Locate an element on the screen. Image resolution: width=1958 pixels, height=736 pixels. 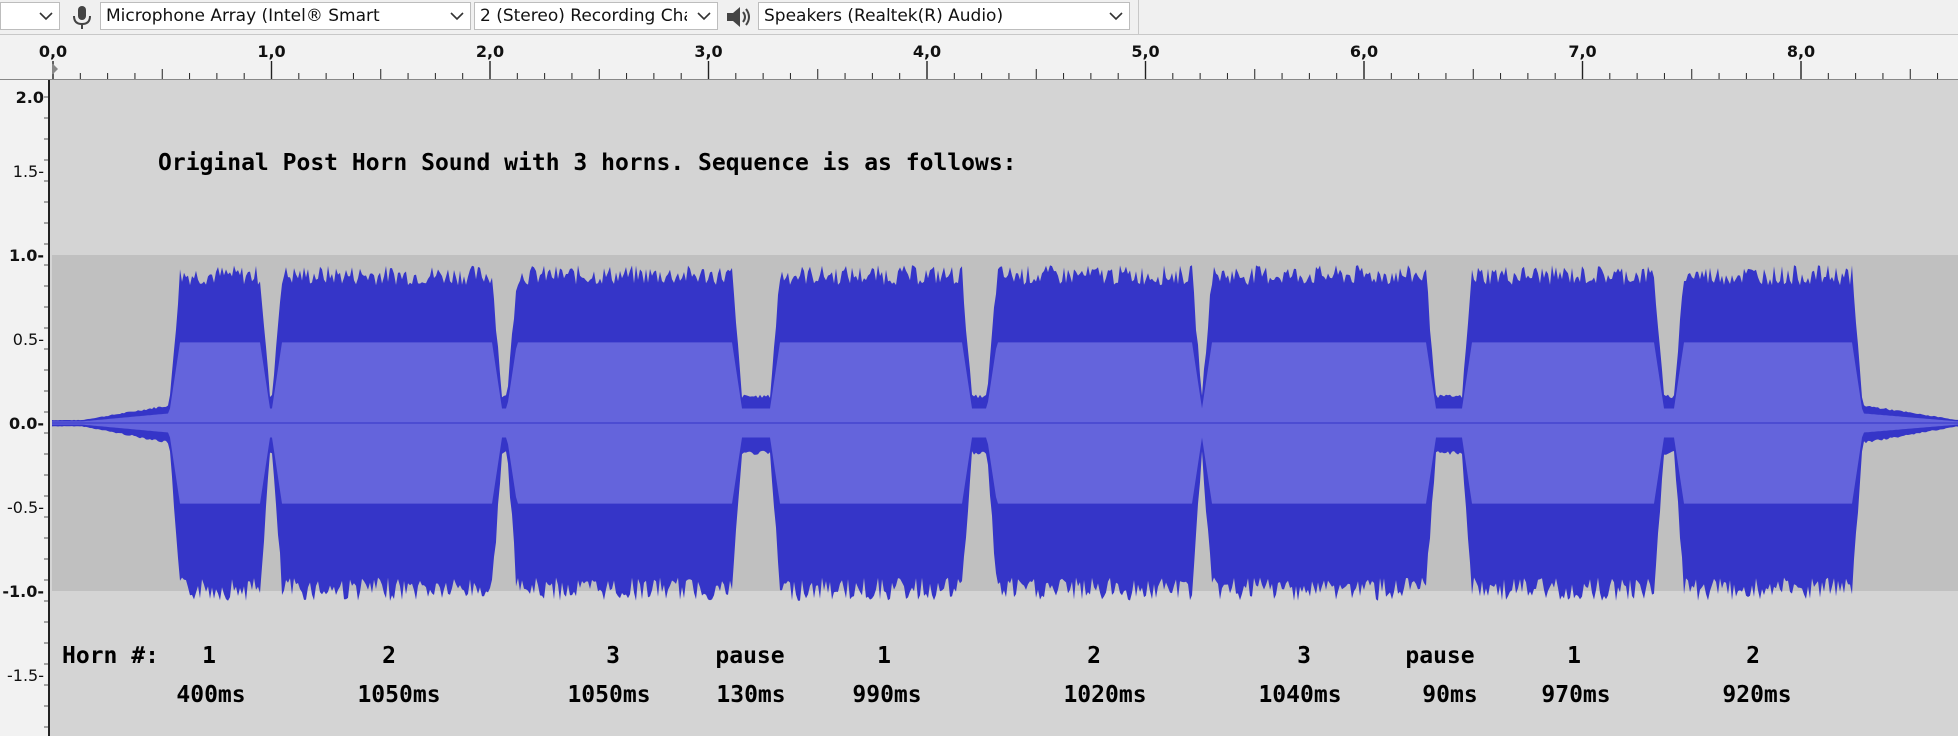
playback-device-dropdown: Speakers (Realtek(R) Audio) is located at coordinates (944, 16).